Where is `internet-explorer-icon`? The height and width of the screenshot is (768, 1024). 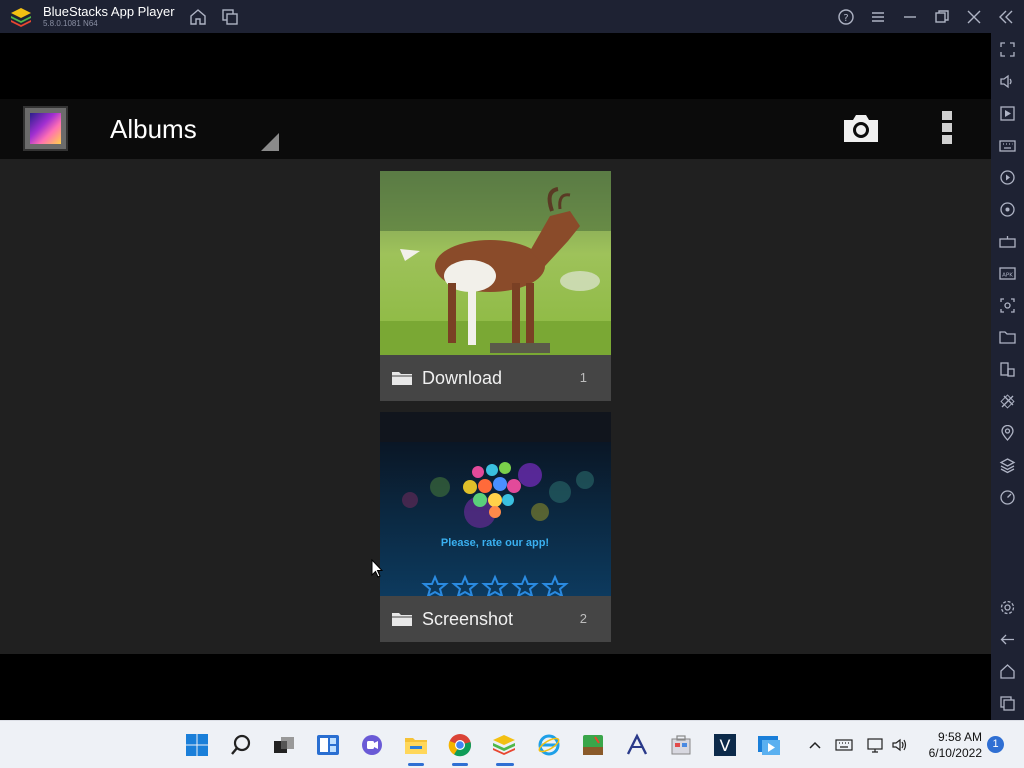 internet-explorer-icon is located at coordinates (549, 745).